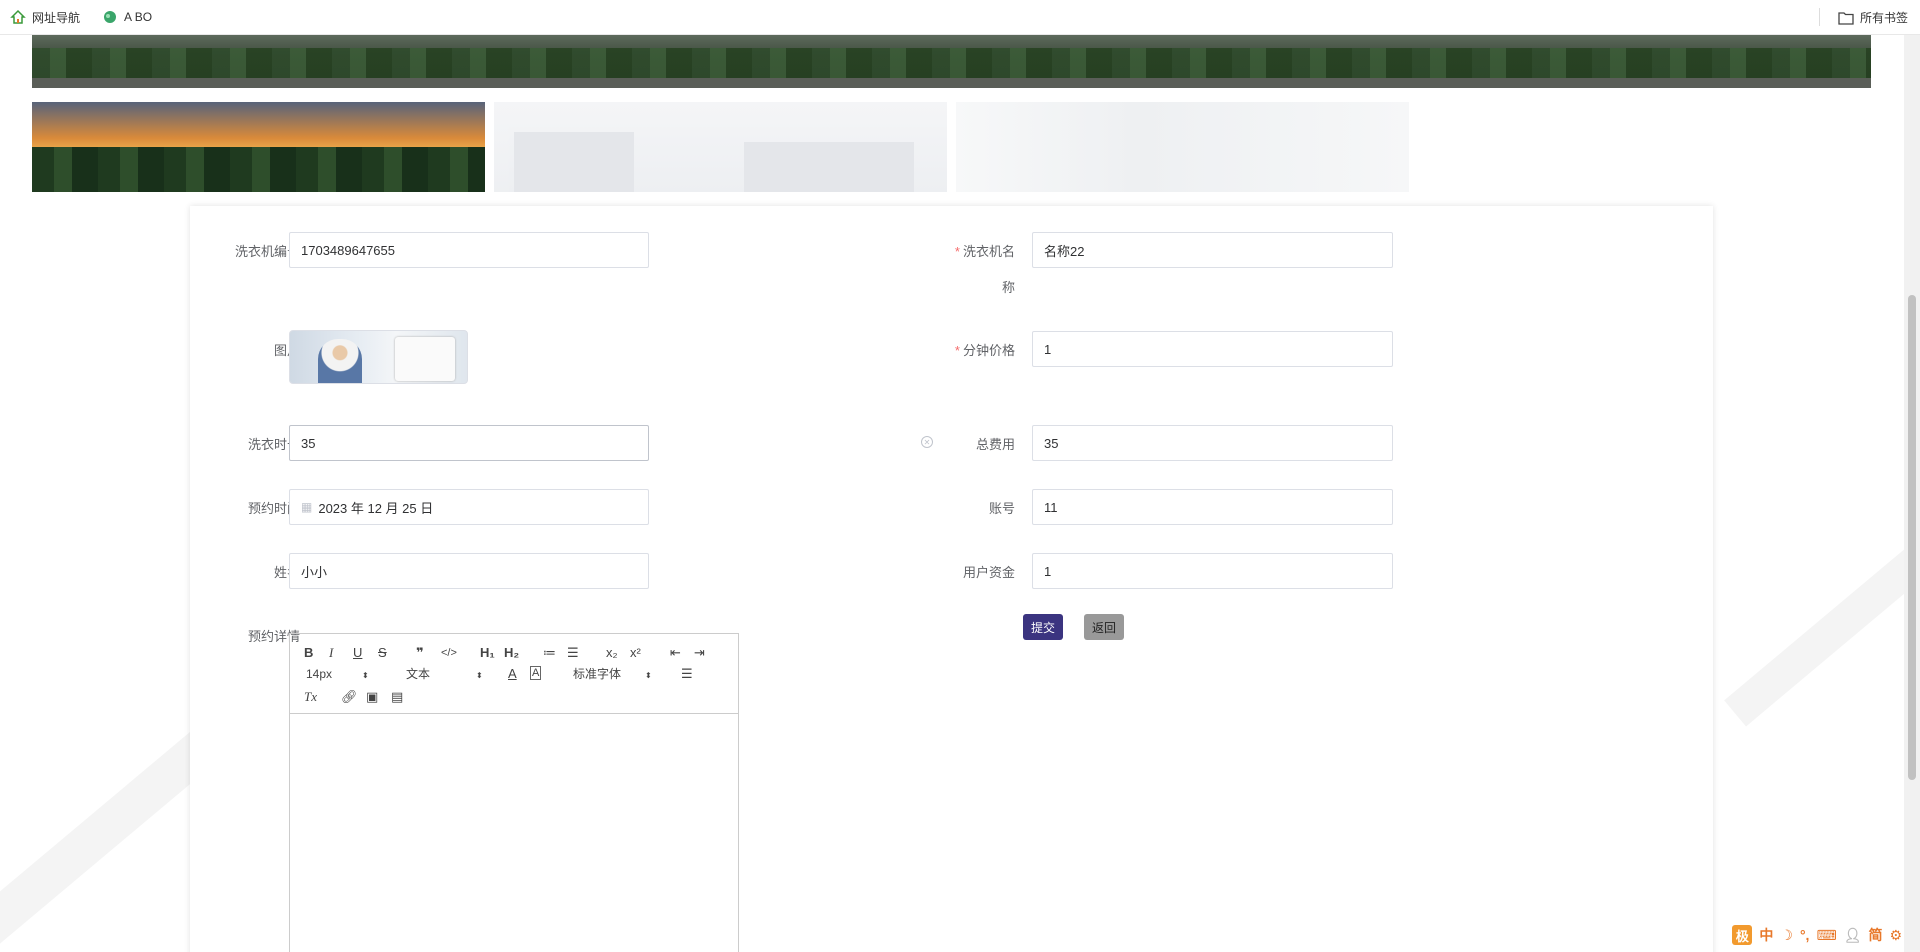  Describe the element at coordinates (699, 653) in the screenshot. I see `indent-icon: ⇥` at that location.